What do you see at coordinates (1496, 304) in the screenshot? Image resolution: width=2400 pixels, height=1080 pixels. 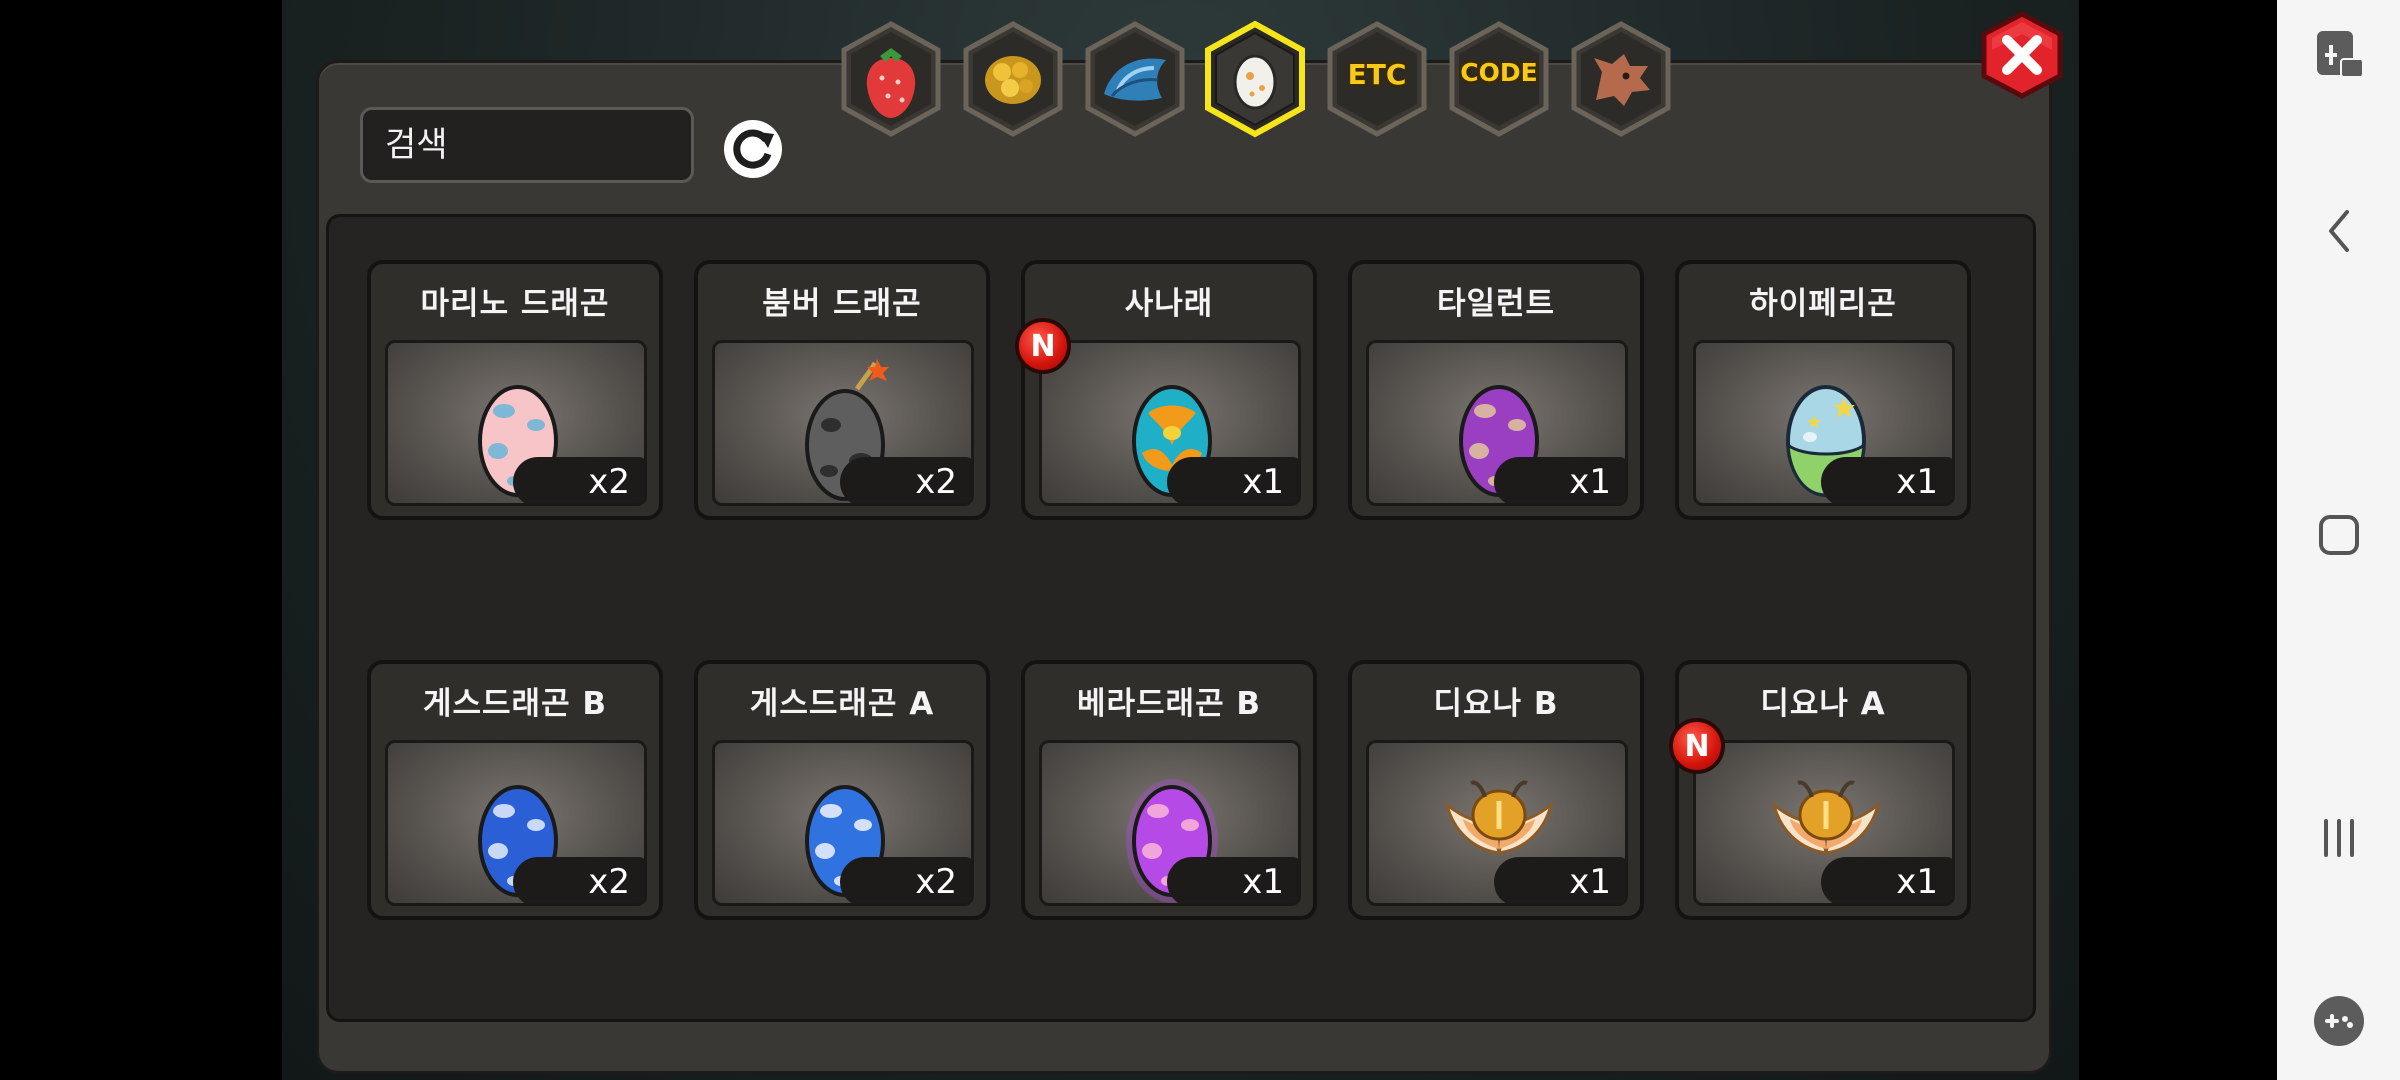 I see `item-name: 타일런트` at bounding box center [1496, 304].